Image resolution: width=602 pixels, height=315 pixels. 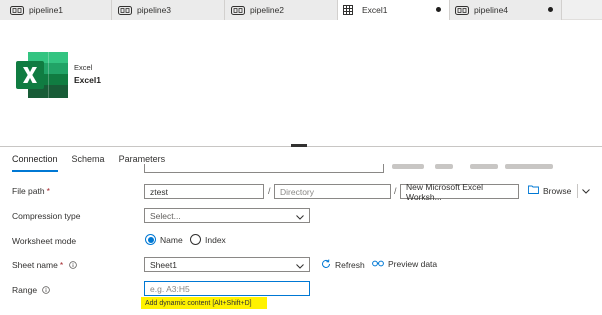 What do you see at coordinates (350, 10) in the screenshot?
I see `table-icon` at bounding box center [350, 10].